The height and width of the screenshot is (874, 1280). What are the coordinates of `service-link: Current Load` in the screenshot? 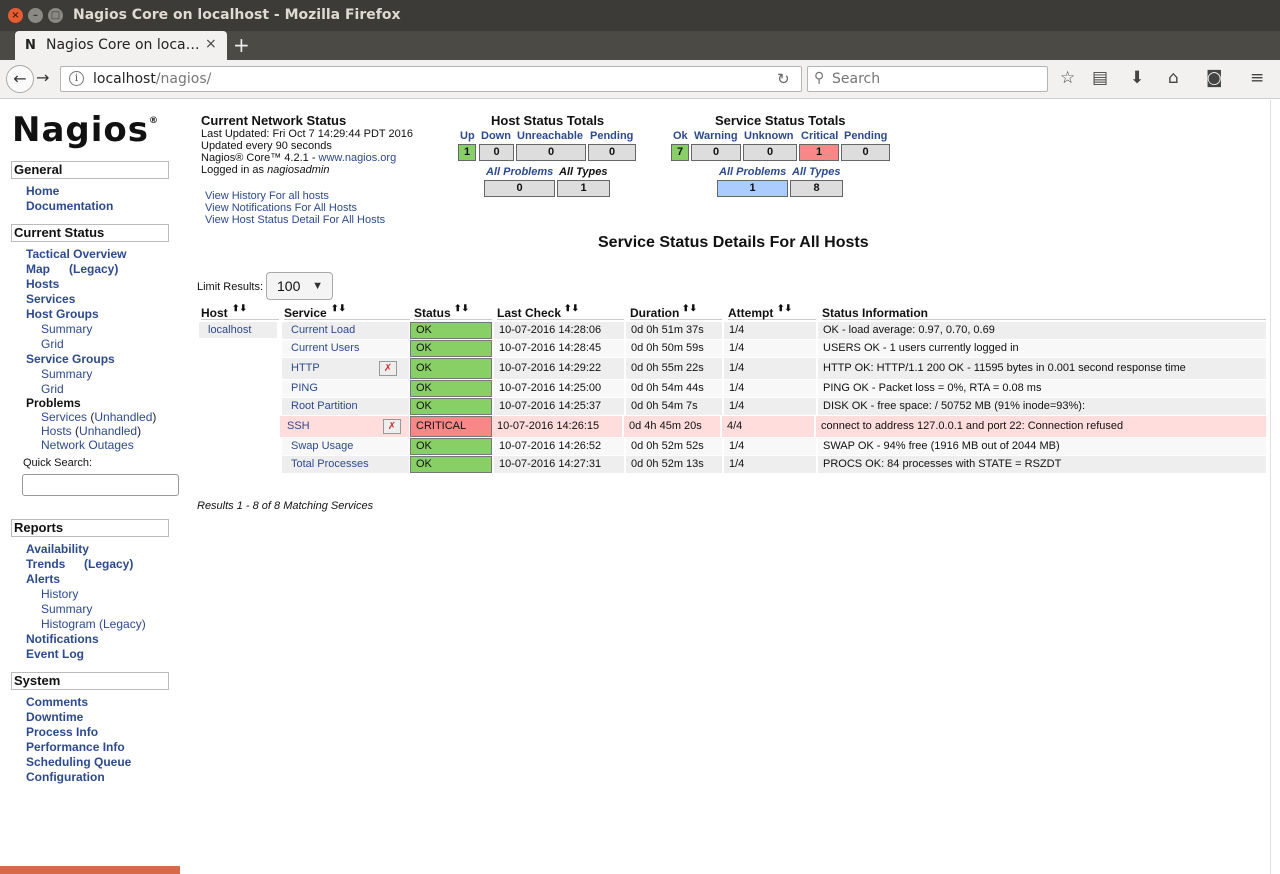 It's located at (345, 330).